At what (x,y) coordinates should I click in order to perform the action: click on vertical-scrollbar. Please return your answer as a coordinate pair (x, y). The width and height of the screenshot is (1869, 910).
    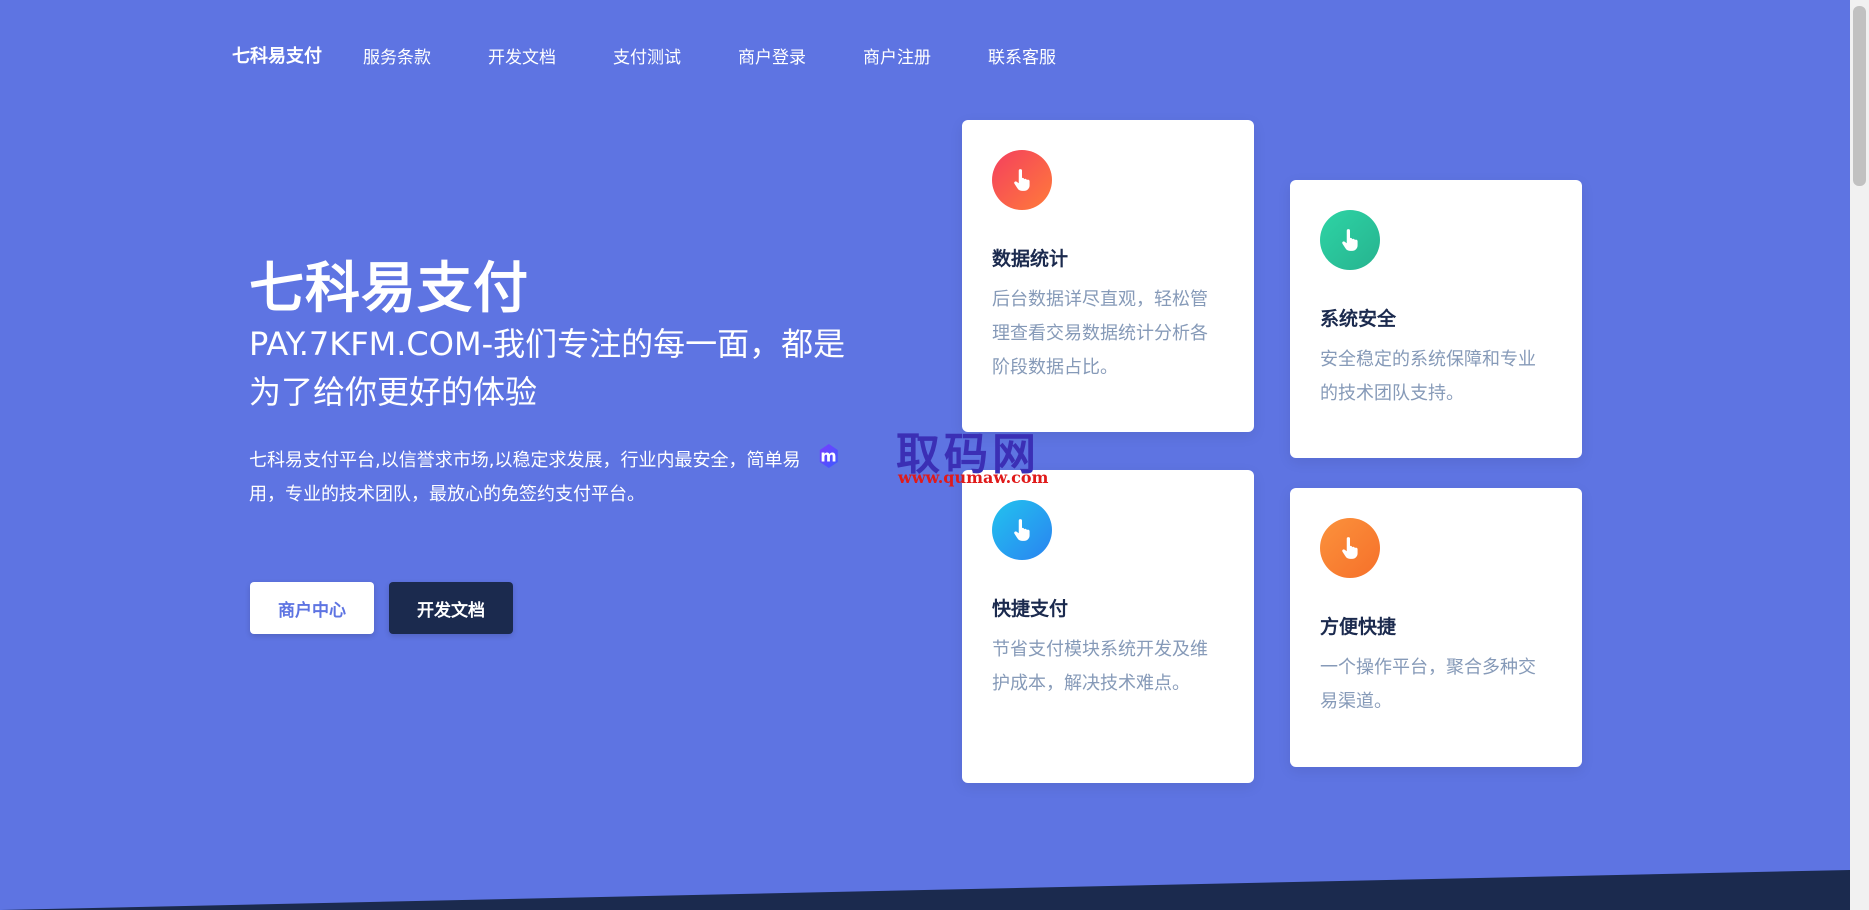
    Looking at the image, I should click on (1859, 455).